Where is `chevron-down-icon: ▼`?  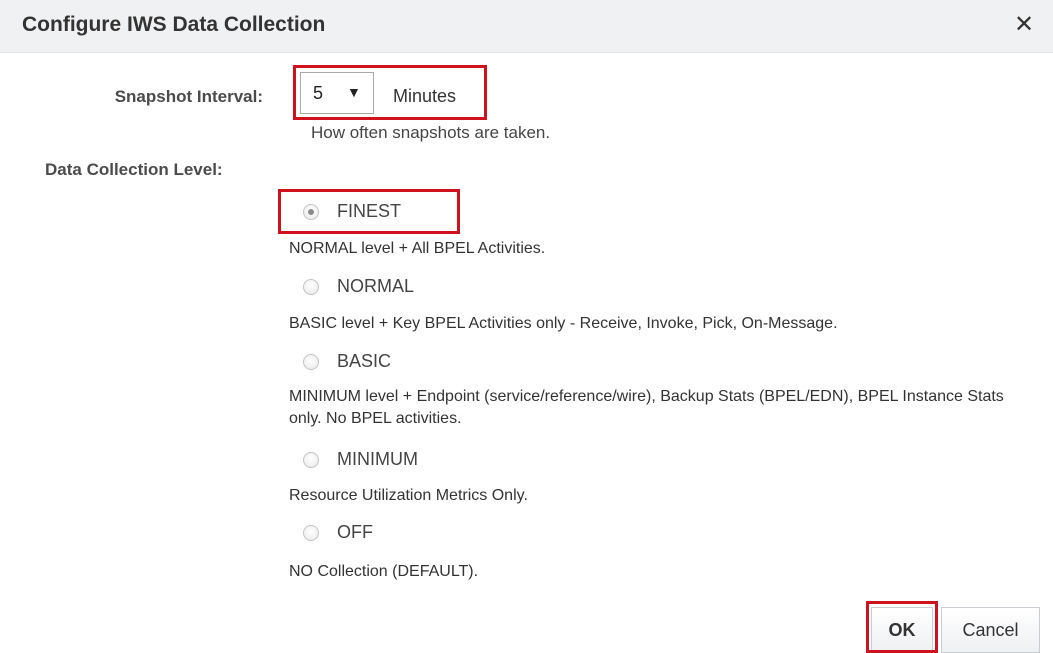
chevron-down-icon: ▼ is located at coordinates (354, 92).